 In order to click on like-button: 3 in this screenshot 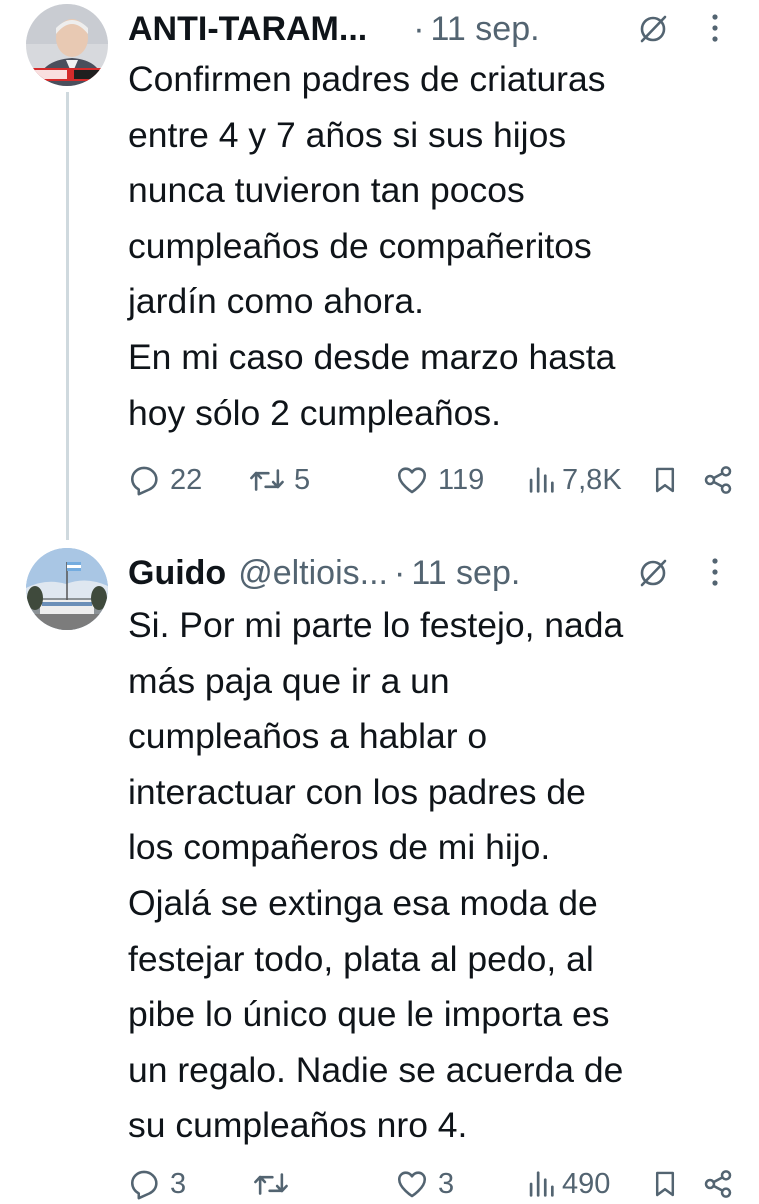, I will do `click(424, 1184)`.